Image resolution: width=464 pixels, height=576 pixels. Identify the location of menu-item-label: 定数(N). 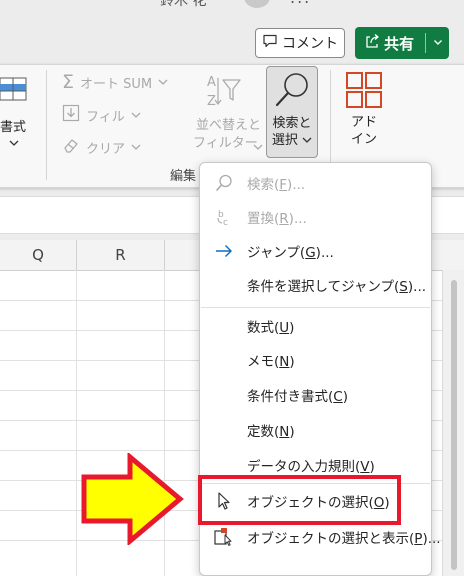
(271, 432).